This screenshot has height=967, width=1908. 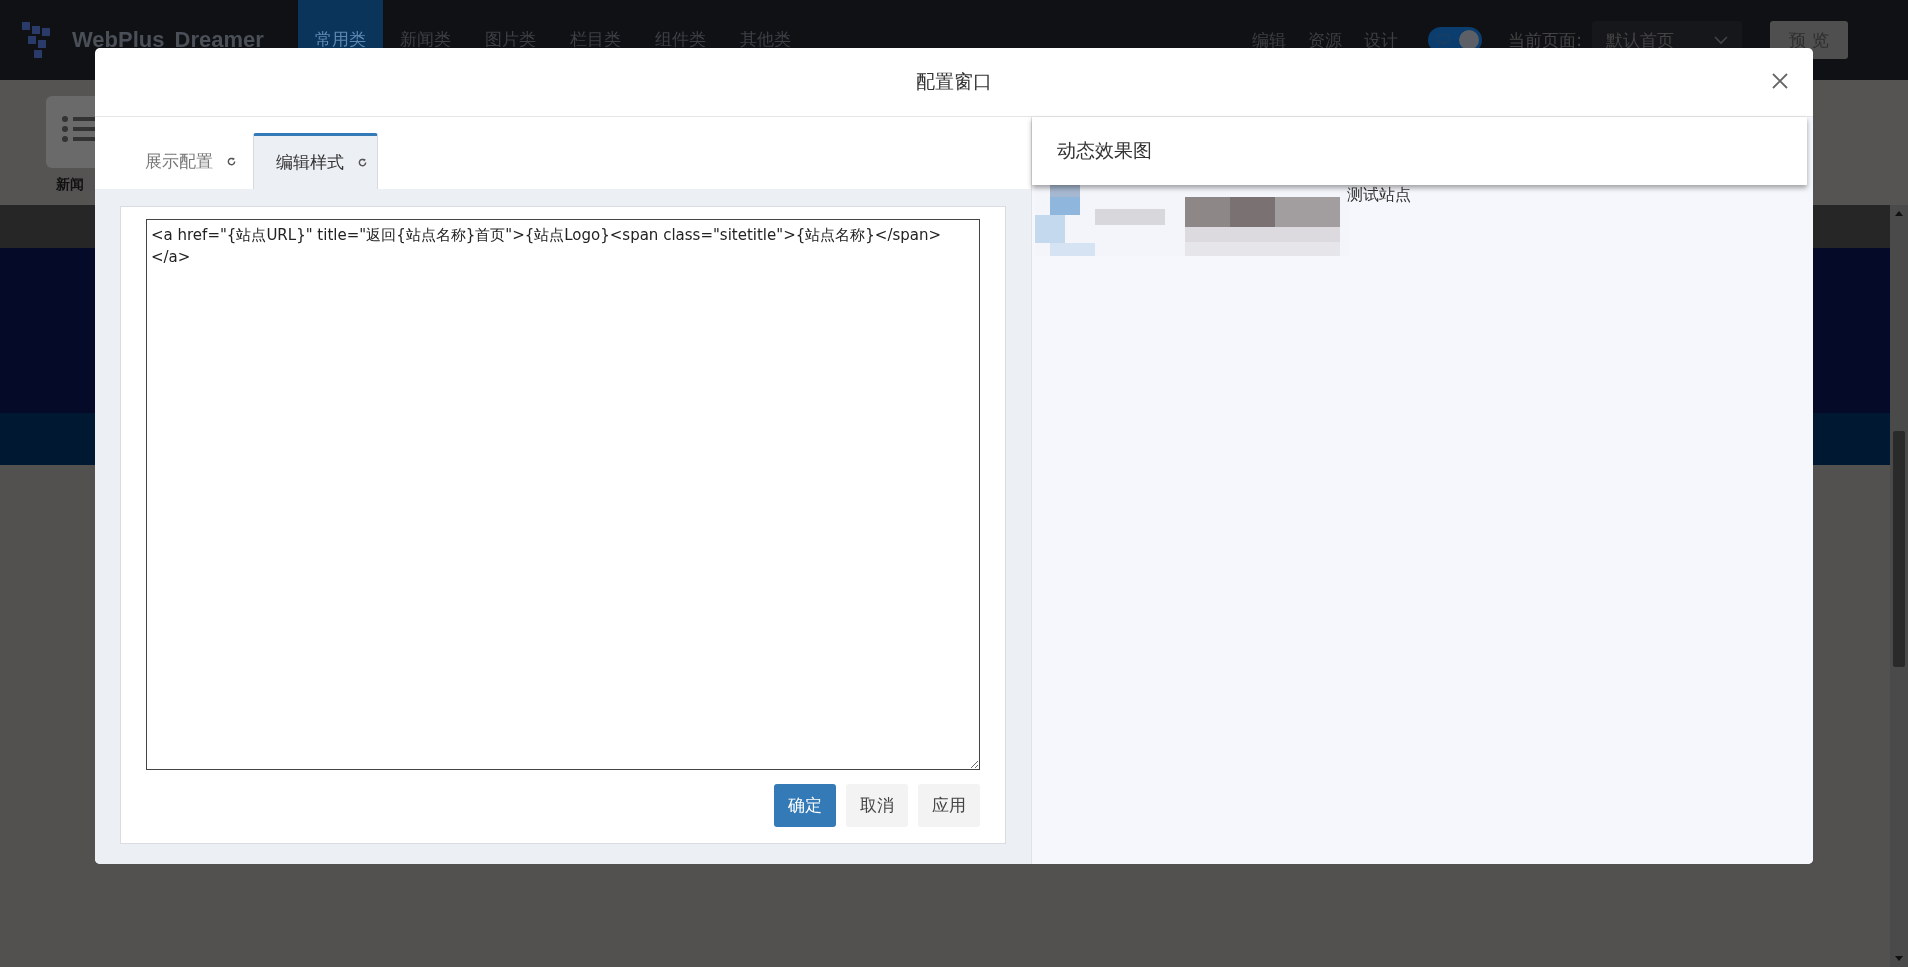 I want to click on tile-label: 新闻, so click(x=70, y=185).